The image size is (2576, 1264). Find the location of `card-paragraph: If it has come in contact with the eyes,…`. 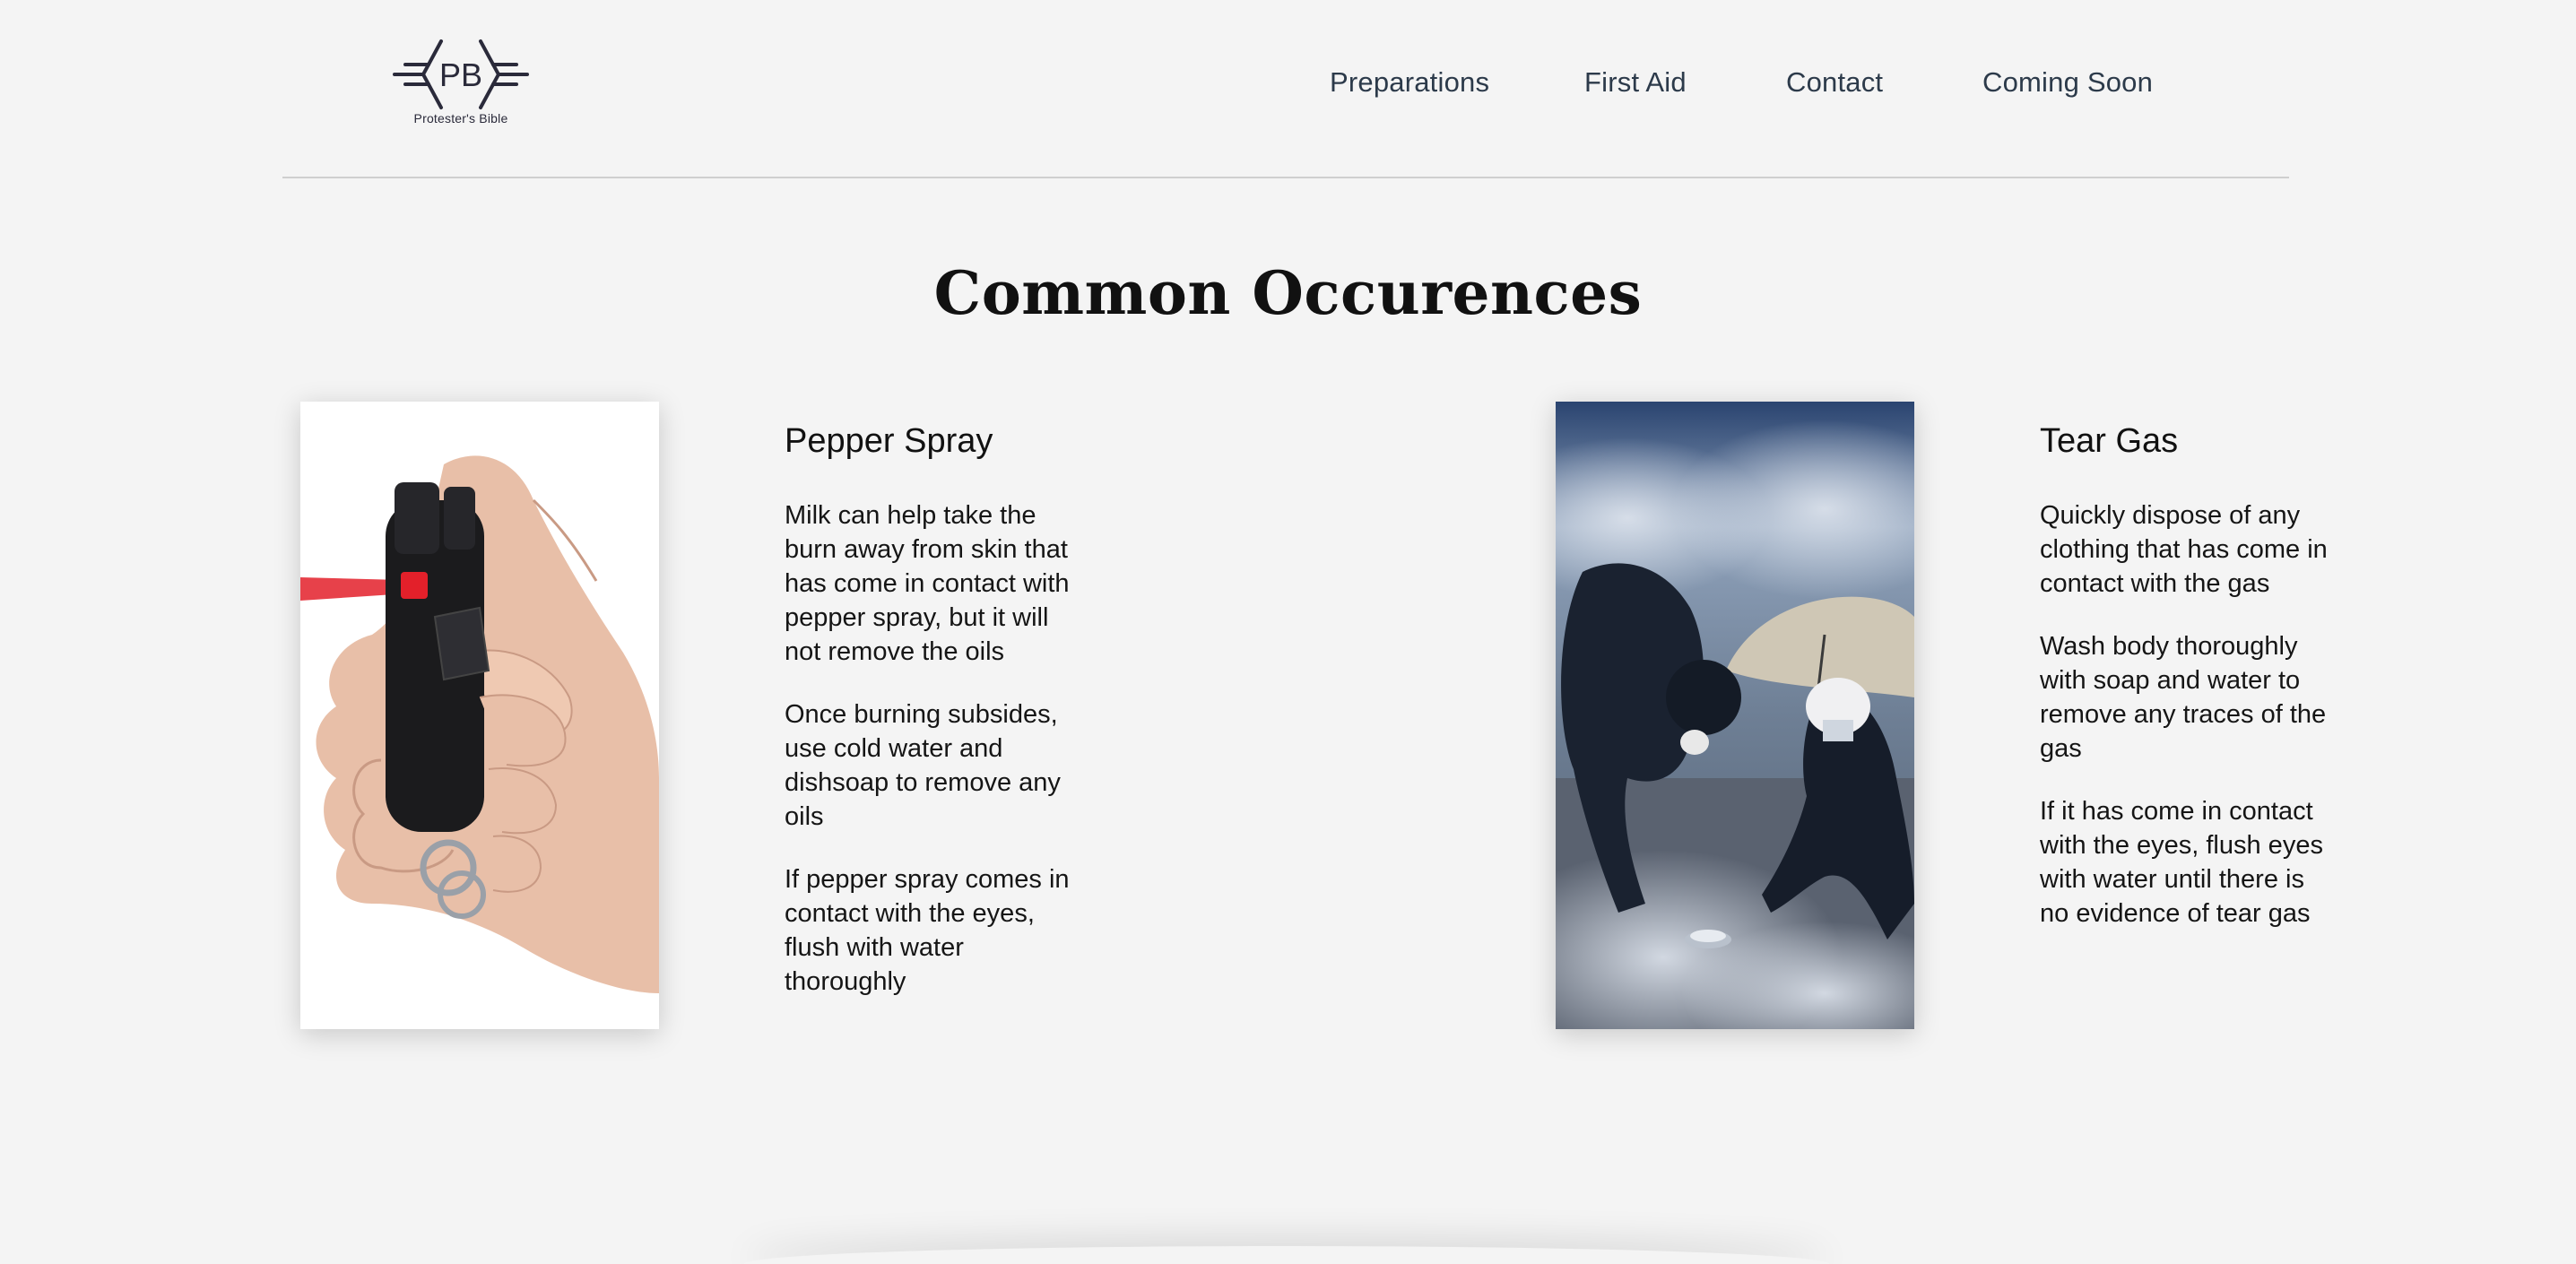

card-paragraph: If it has come in contact with the eyes,… is located at coordinates (2181, 862).